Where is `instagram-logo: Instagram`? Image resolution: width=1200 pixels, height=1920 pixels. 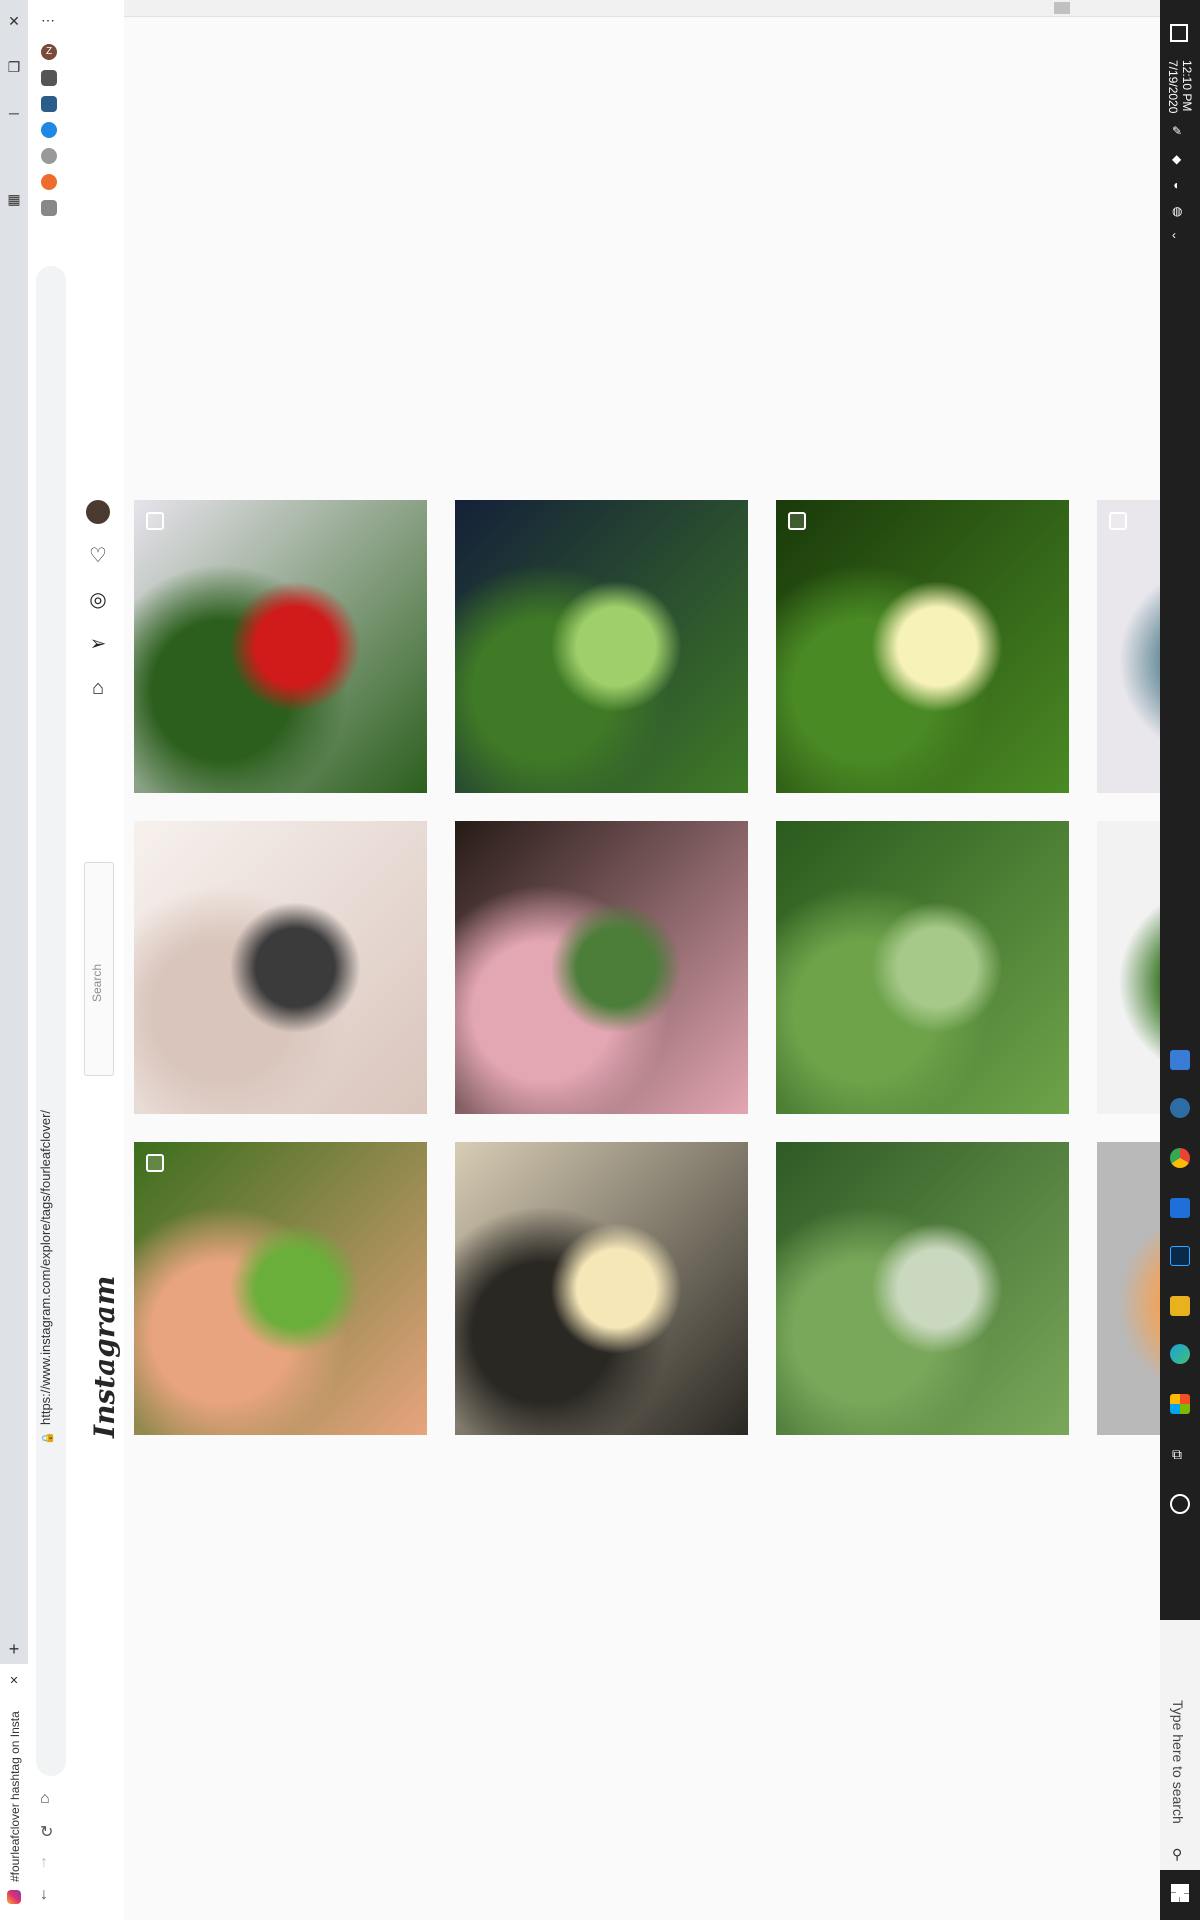 instagram-logo: Instagram is located at coordinates (104, 1357).